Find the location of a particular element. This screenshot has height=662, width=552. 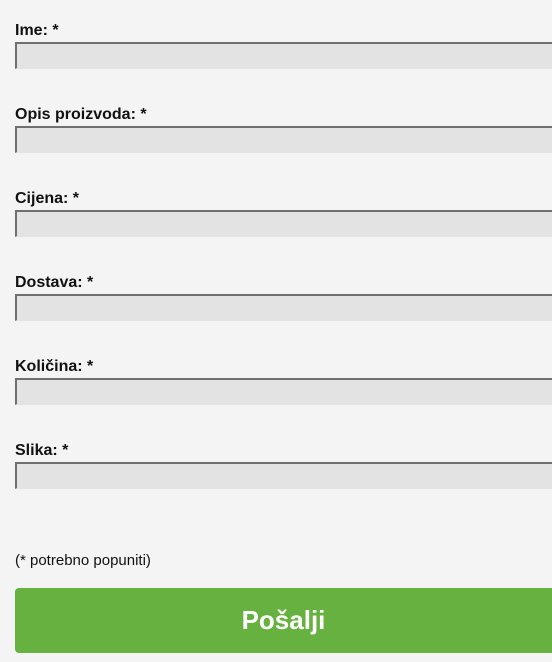

image-field-group: Slika: * is located at coordinates (283, 465).